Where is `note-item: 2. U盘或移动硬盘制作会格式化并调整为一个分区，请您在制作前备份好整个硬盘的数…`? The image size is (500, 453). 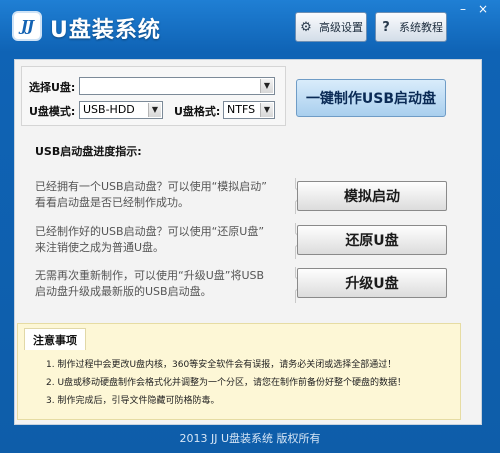 note-item: 2. U盘或移动硬盘制作会格式化并调整为一个分区，请您在制作前备份好整个硬盘的数… is located at coordinates (226, 383).